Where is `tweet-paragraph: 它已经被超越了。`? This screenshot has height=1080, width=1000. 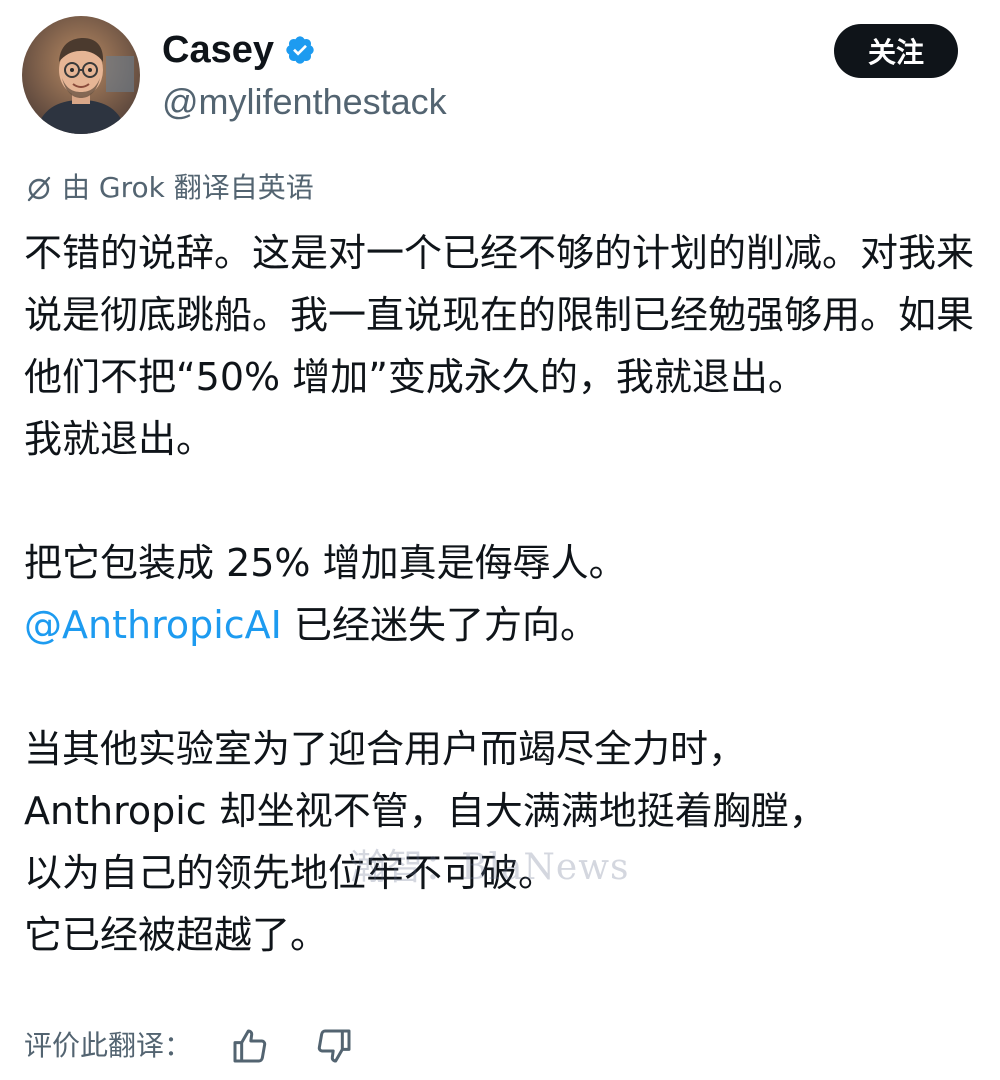 tweet-paragraph: 它已经被超越了。 is located at coordinates (176, 935).